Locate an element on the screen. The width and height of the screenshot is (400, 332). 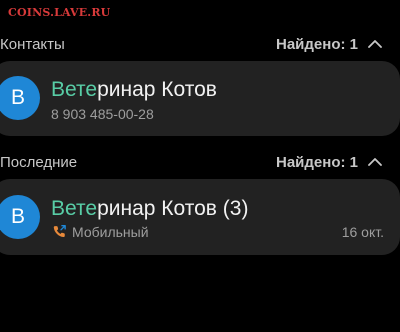
recent-section-header: Последние Найдено: 1 is located at coordinates (200, 162).